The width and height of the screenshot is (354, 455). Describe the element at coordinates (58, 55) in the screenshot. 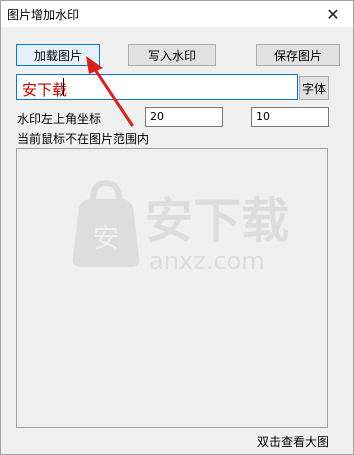

I see `load-image-button: 加载图片` at that location.